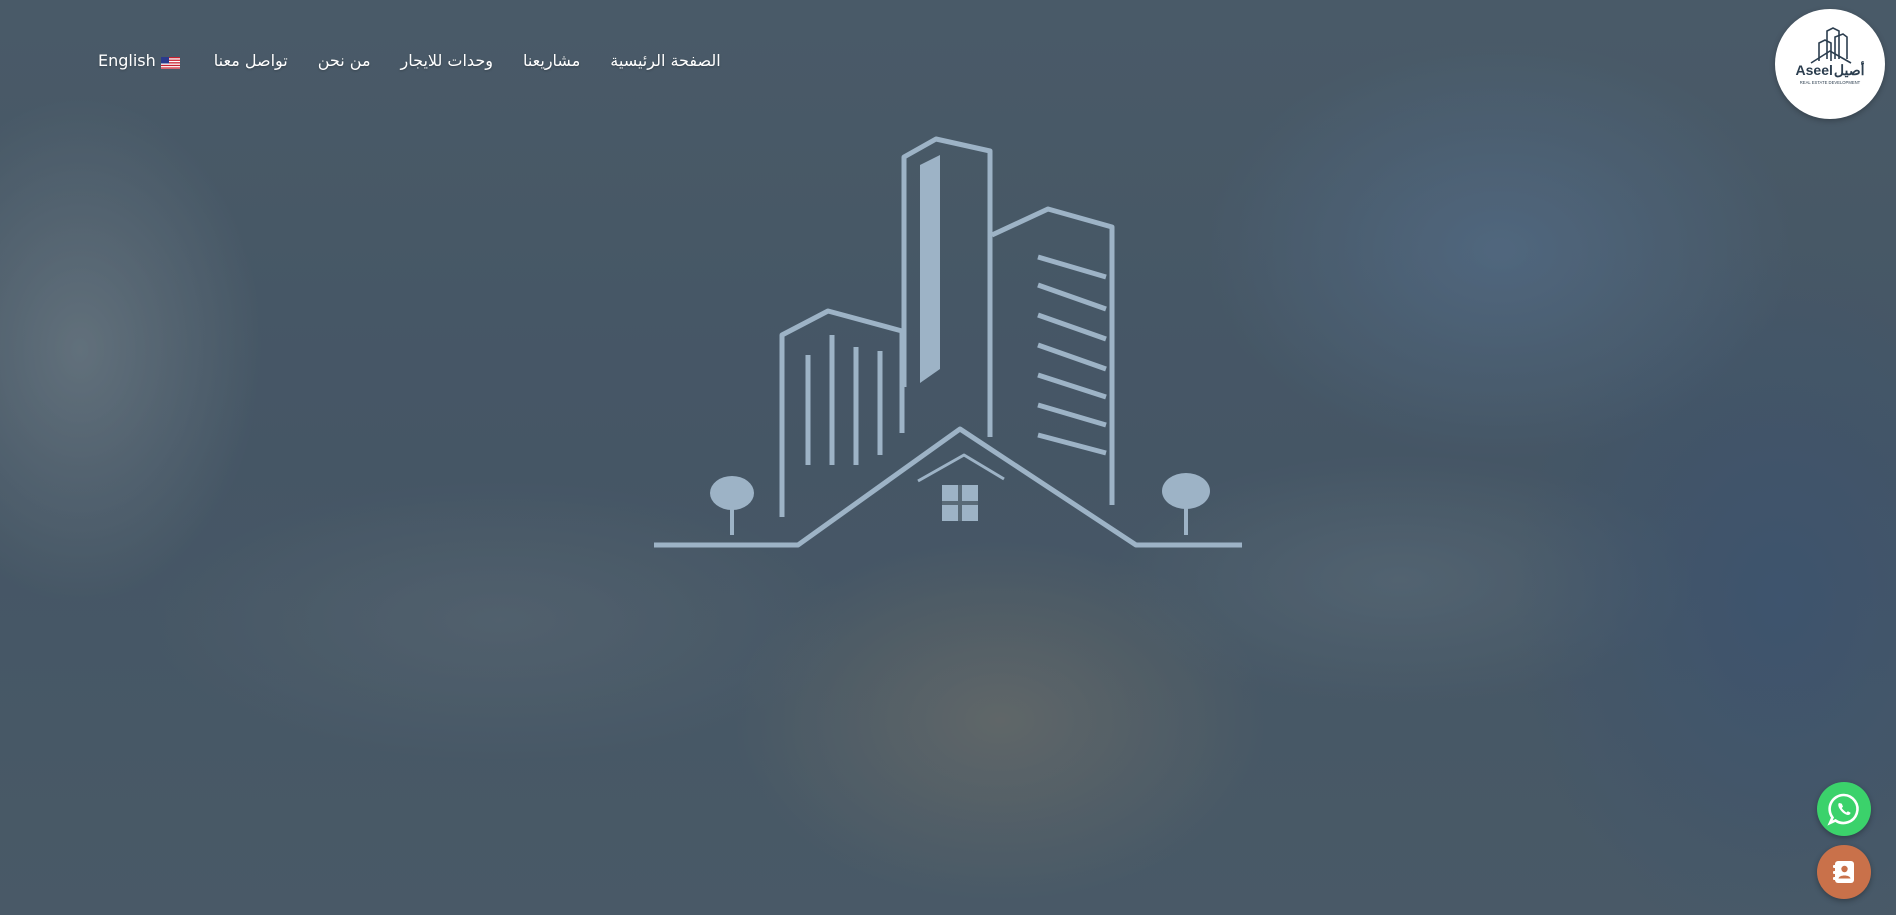 Image resolution: width=1896 pixels, height=915 pixels. Describe the element at coordinates (1814, 70) in the screenshot. I see `logo-brand-en: Aseel` at that location.